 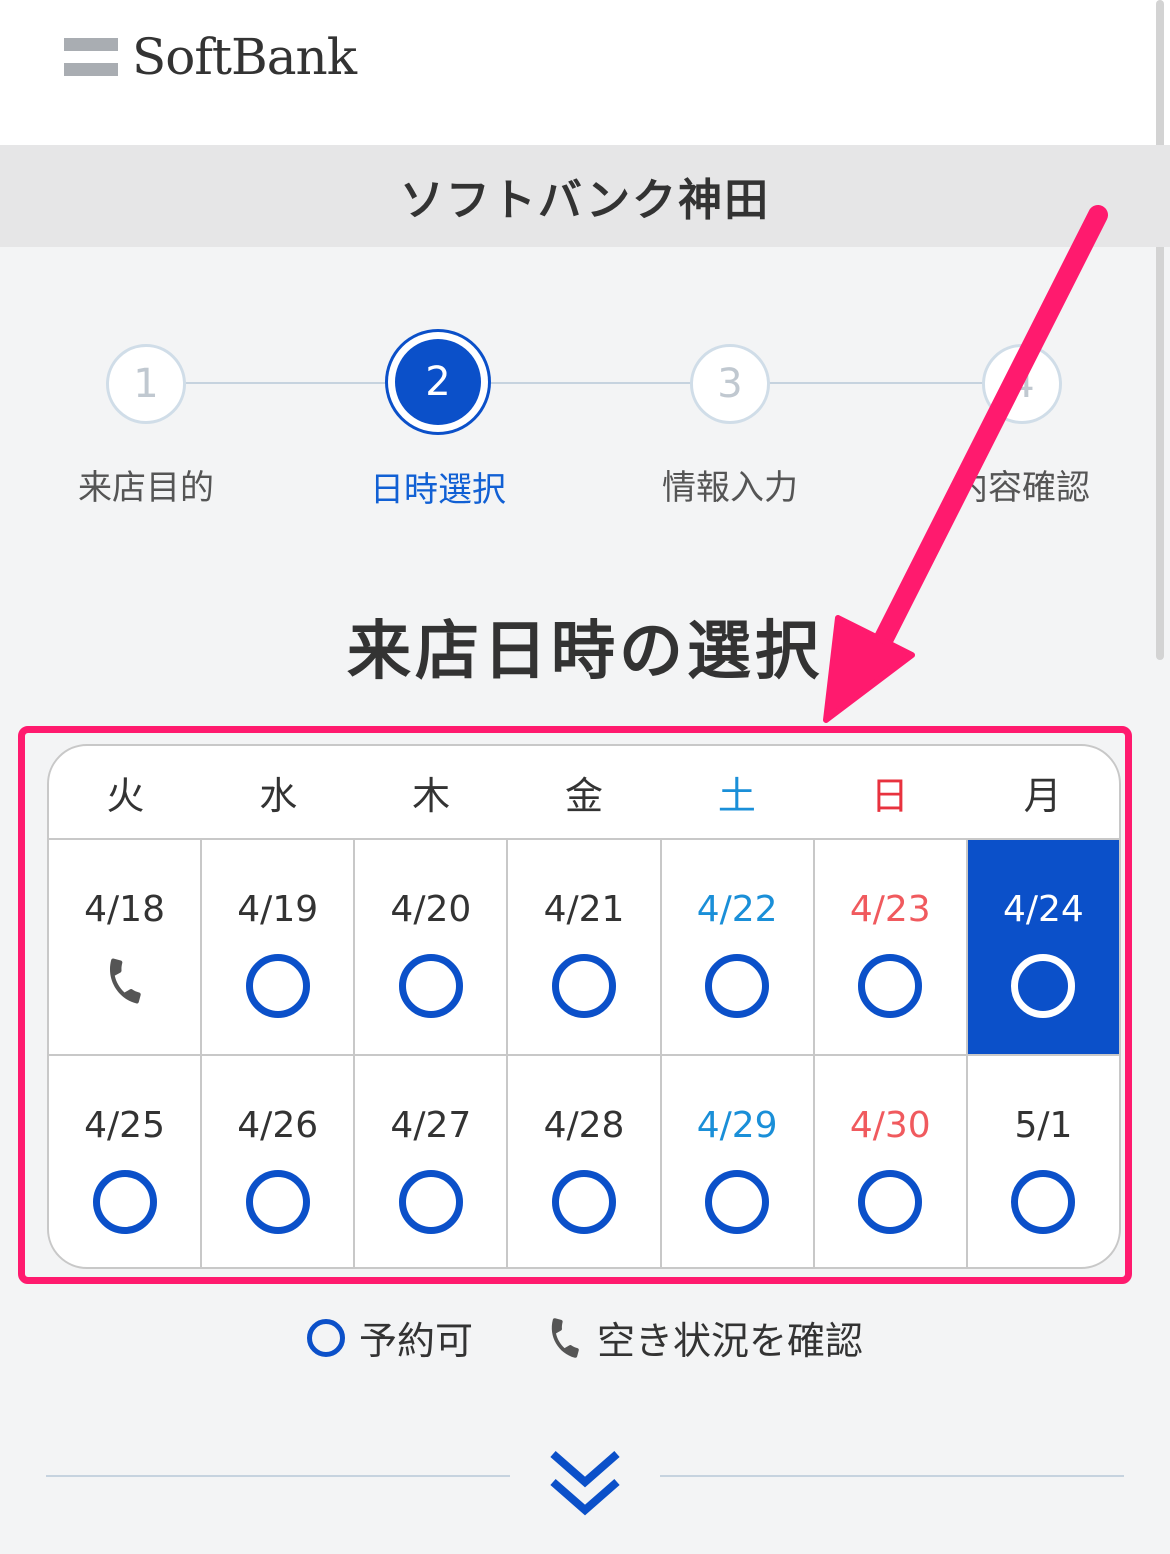 What do you see at coordinates (730, 488) in the screenshot?
I see `step-3-label: 情報入力` at bounding box center [730, 488].